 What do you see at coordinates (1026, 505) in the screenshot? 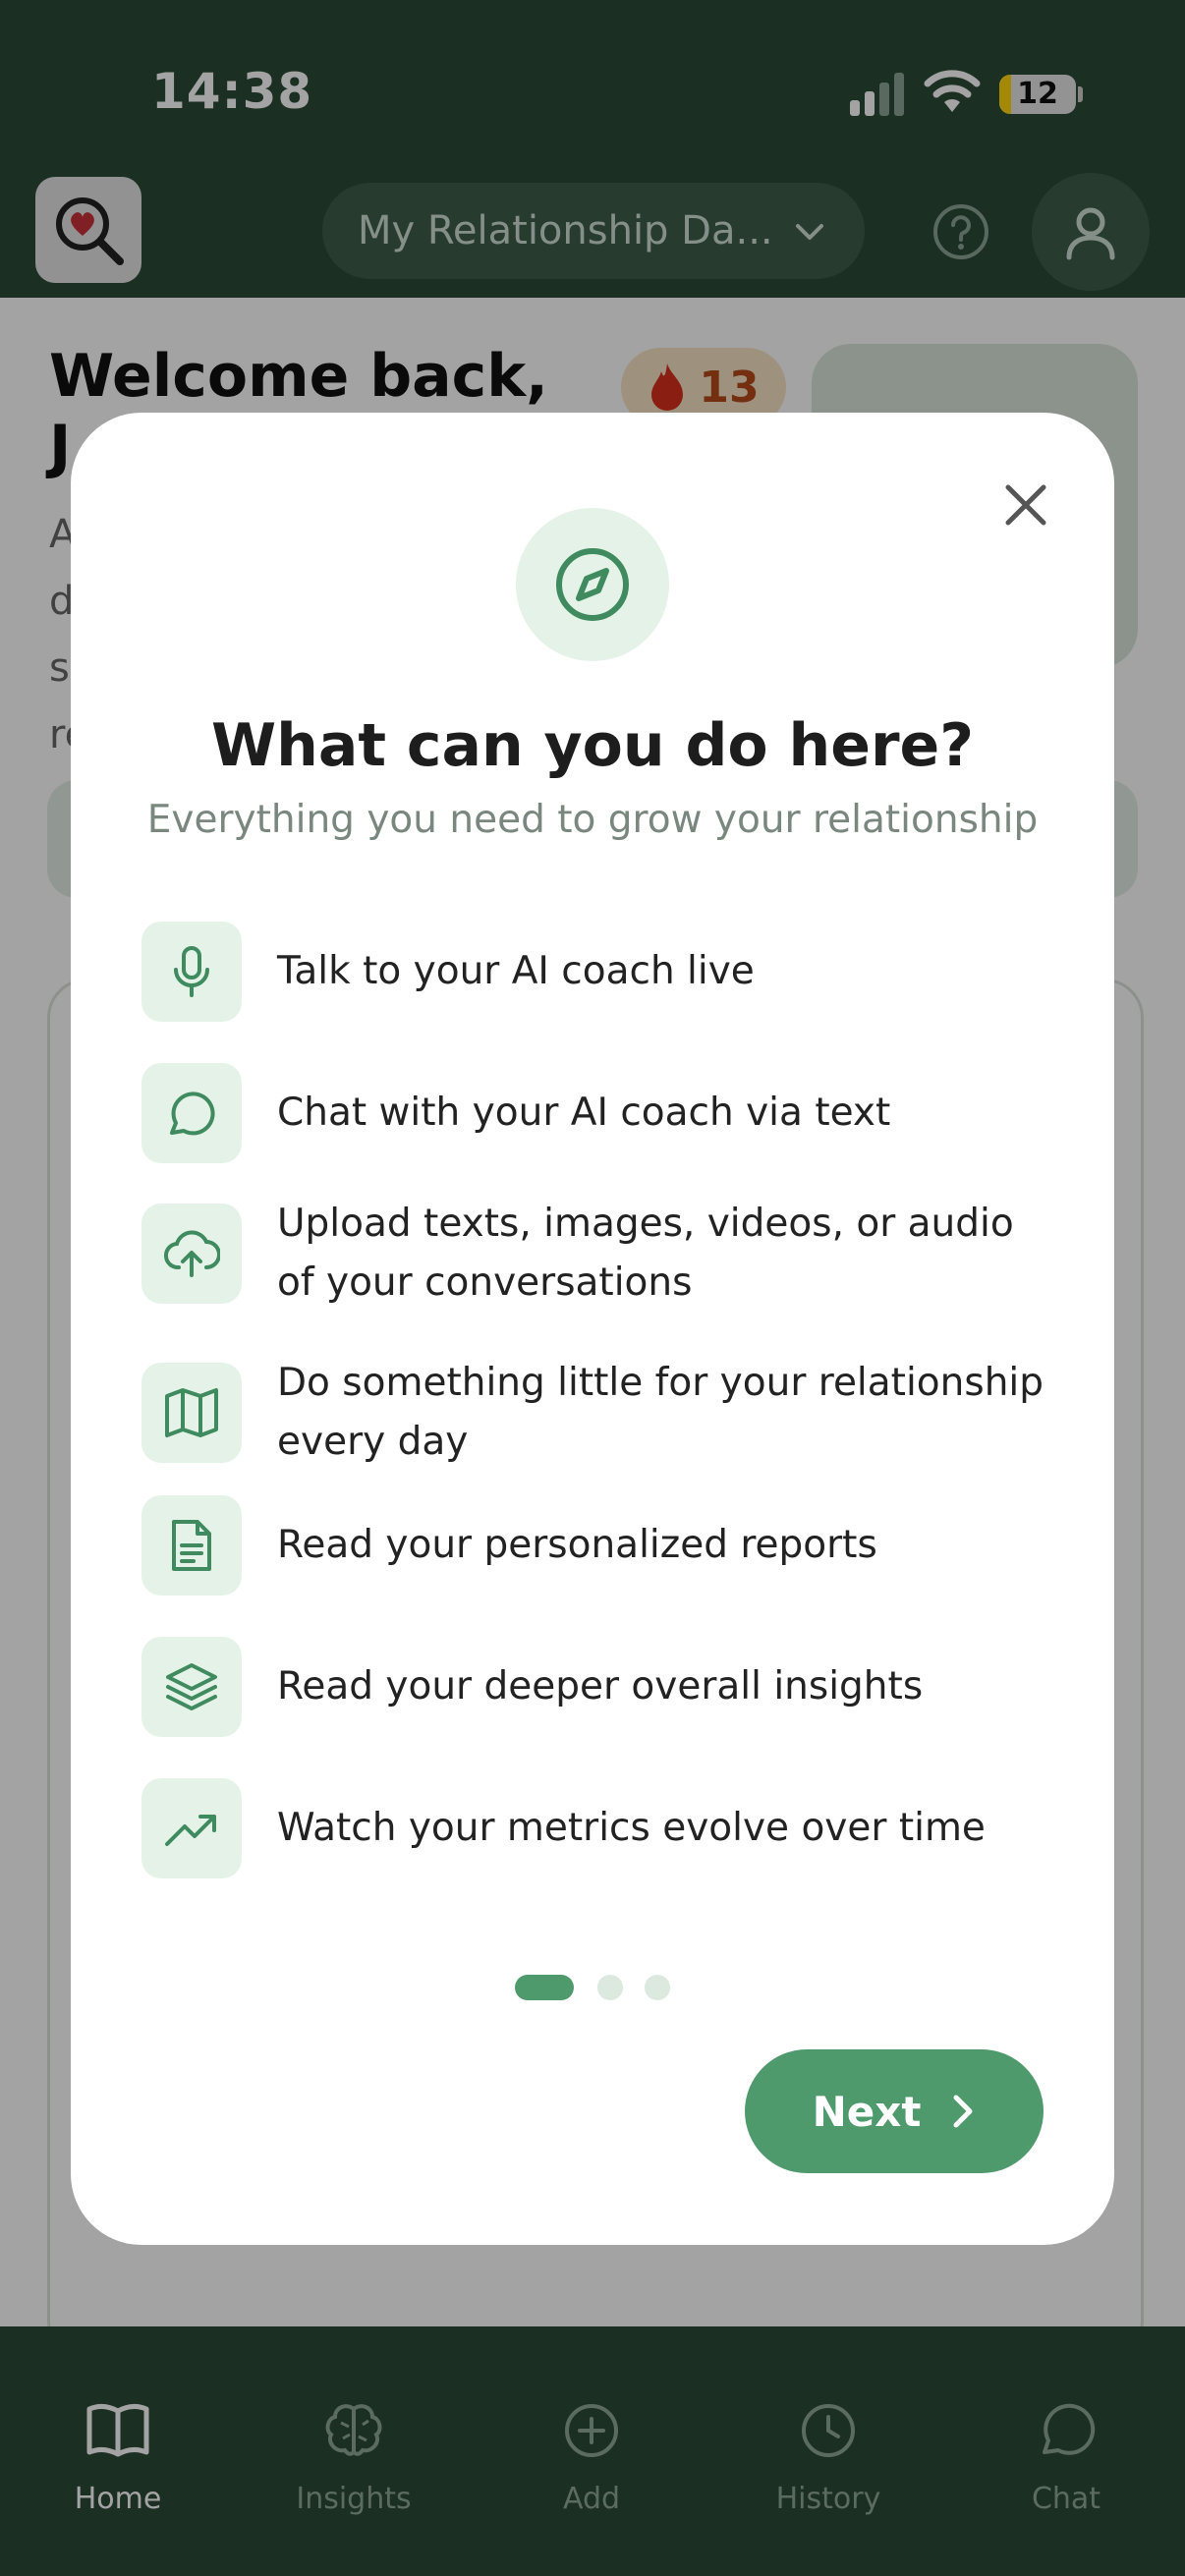
I see `close-icon` at bounding box center [1026, 505].